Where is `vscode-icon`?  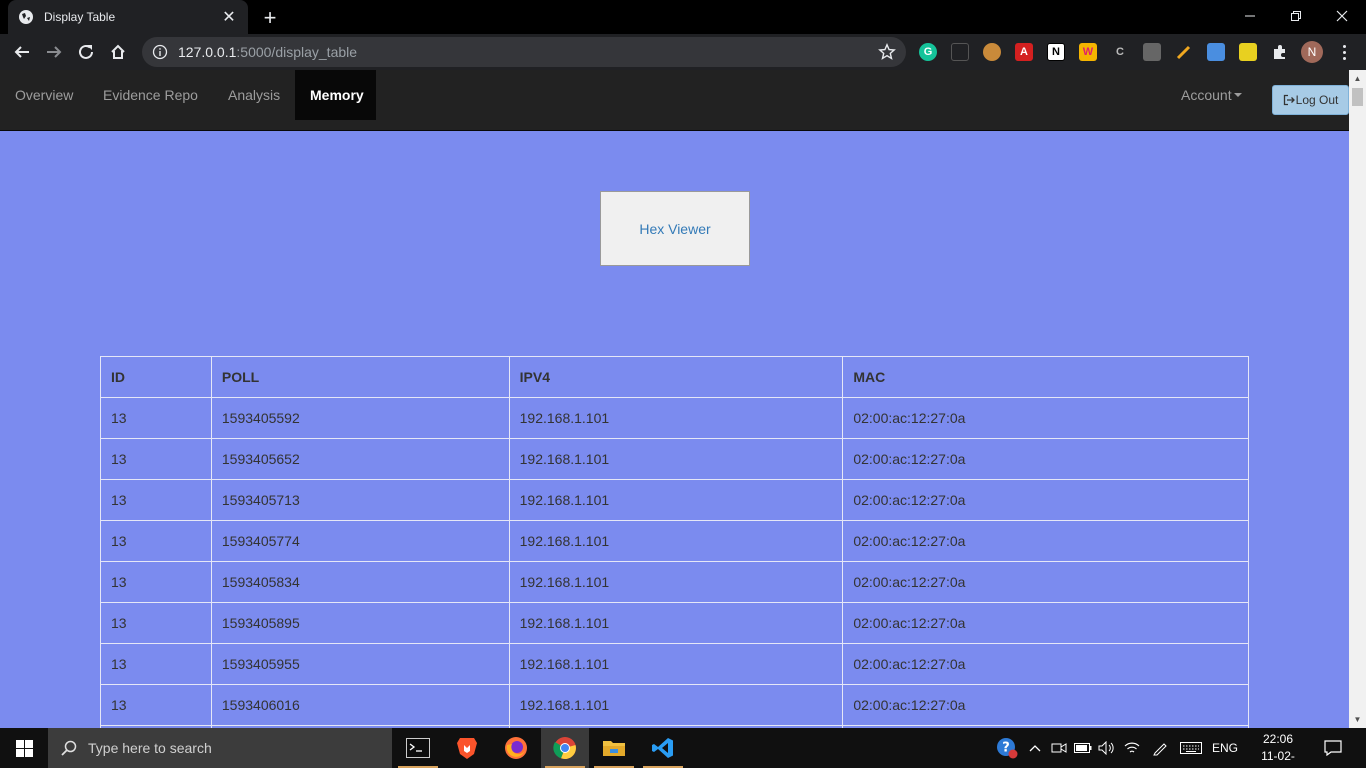
vscode-icon is located at coordinates (663, 748).